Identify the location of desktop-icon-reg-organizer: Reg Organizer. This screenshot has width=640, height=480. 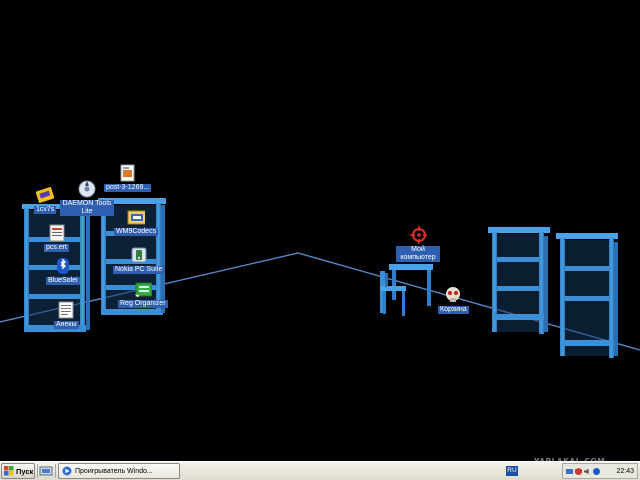
(143, 294).